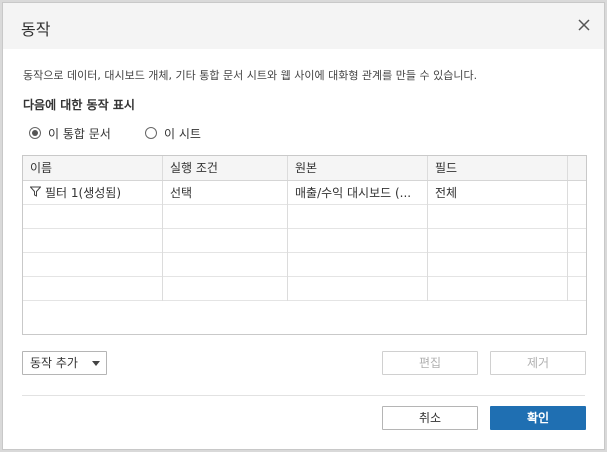 The width and height of the screenshot is (607, 452). What do you see at coordinates (225, 193) in the screenshot?
I see `run-on-cell: 선택` at bounding box center [225, 193].